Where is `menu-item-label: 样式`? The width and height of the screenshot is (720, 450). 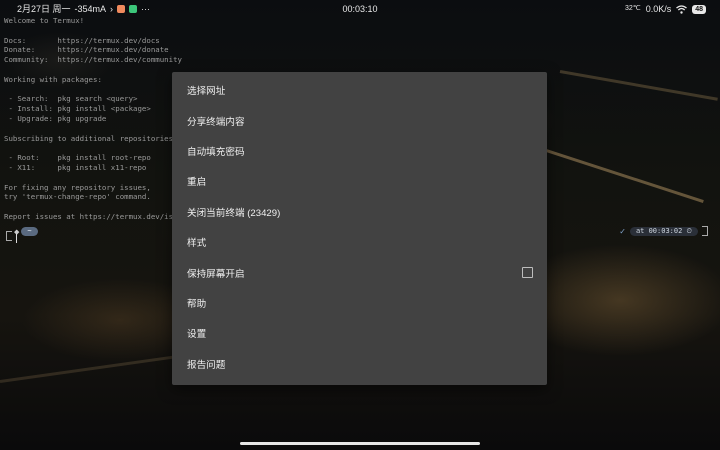 menu-item-label: 样式 is located at coordinates (197, 244).